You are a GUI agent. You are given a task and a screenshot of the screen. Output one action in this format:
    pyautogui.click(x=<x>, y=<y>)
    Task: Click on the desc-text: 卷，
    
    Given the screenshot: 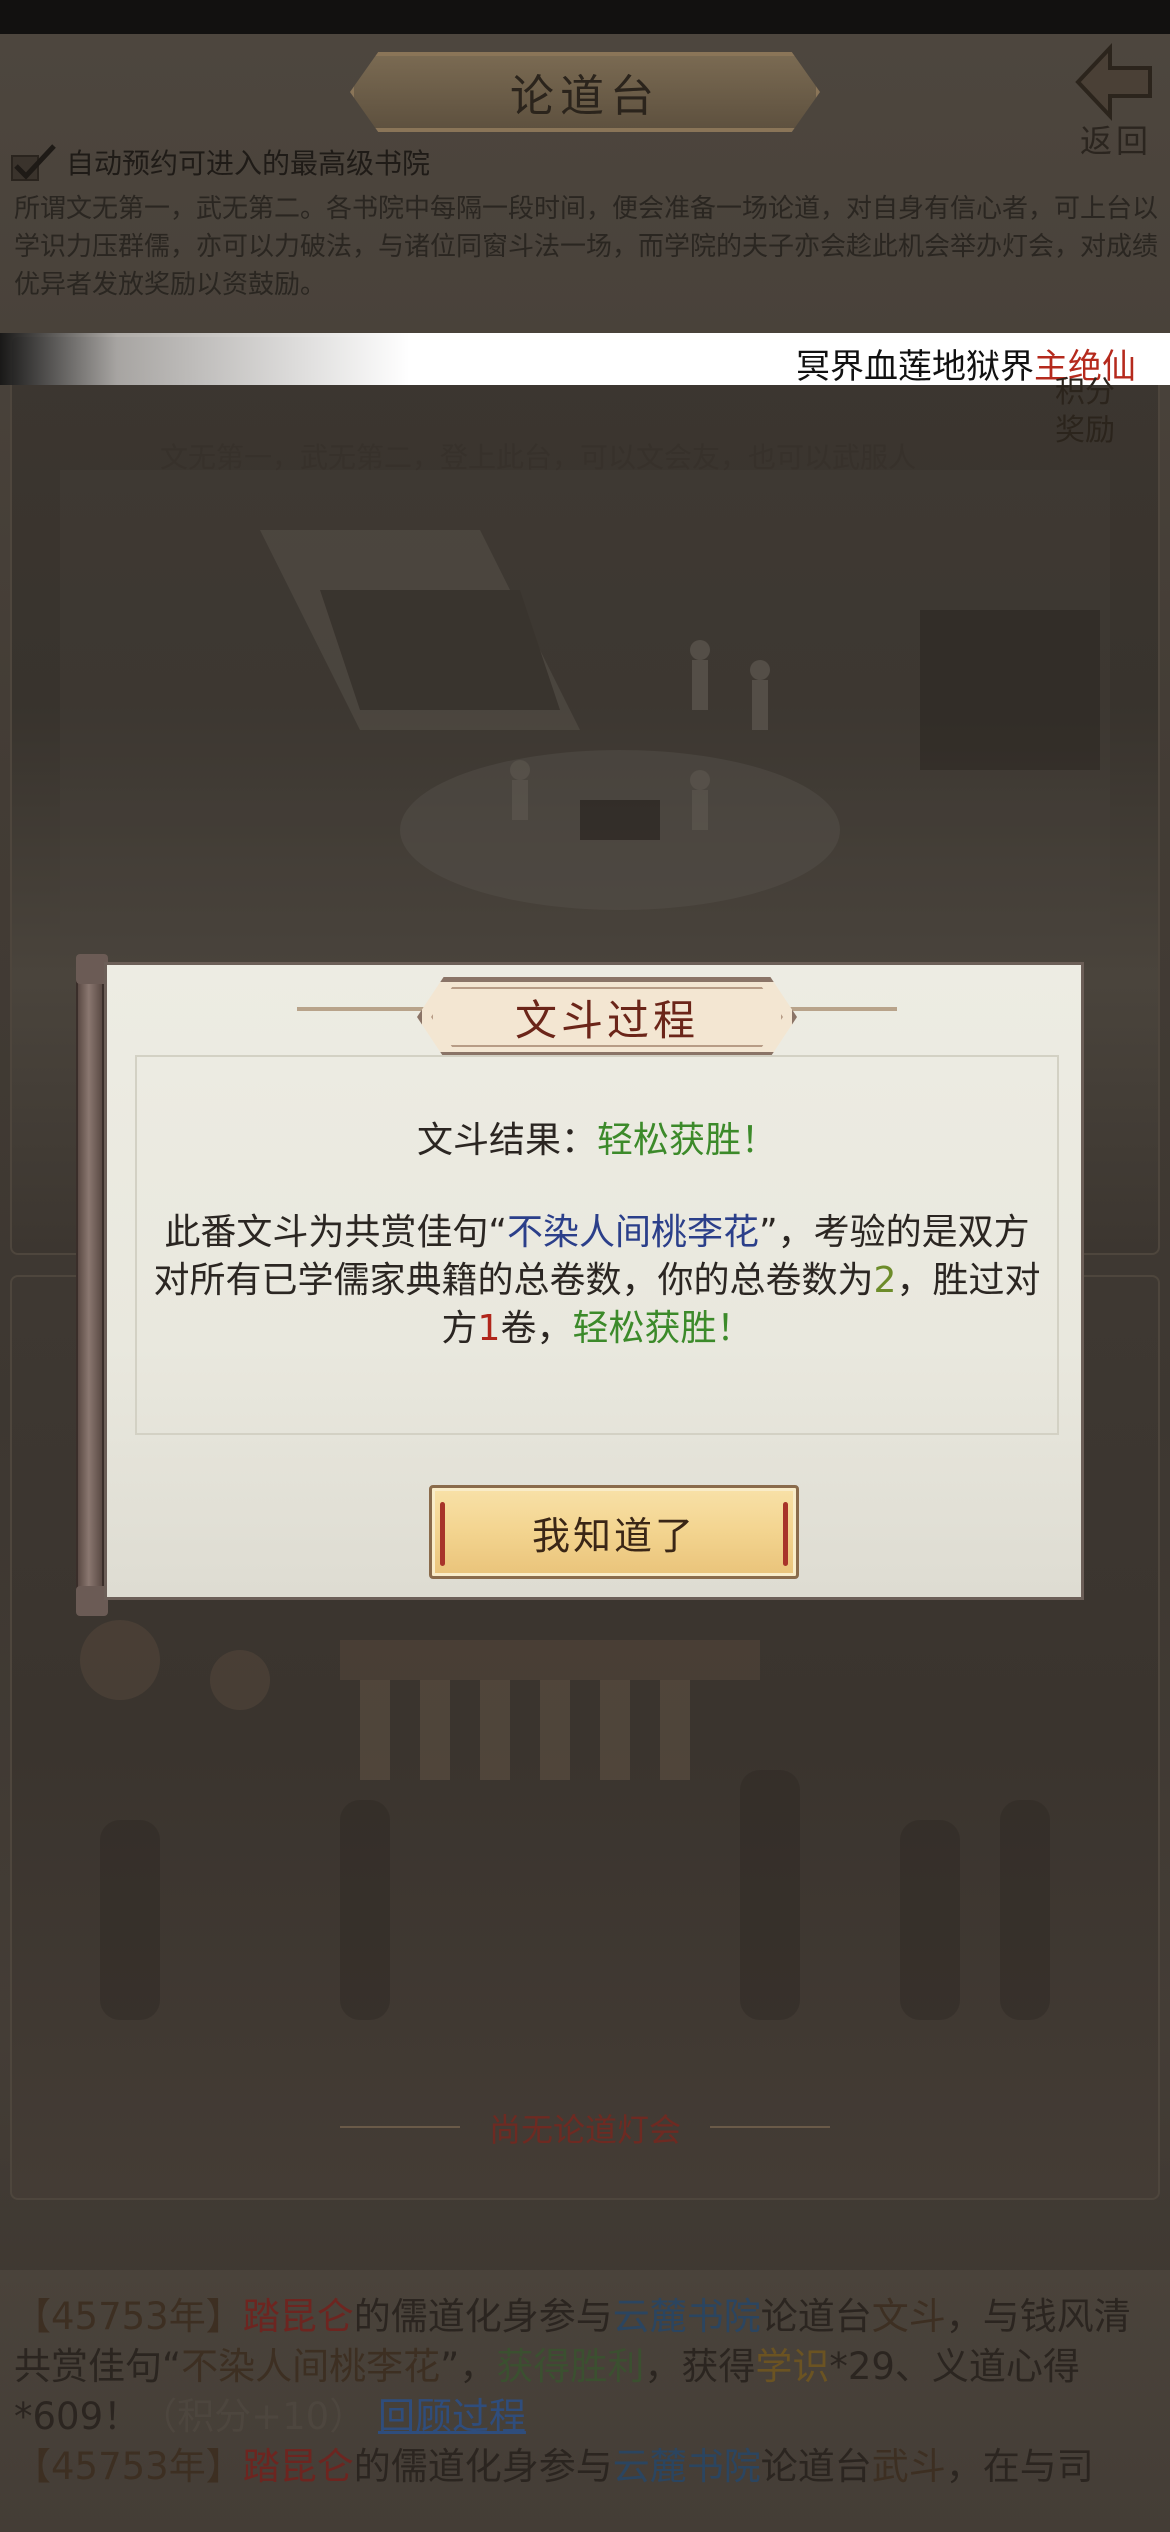 What is the action you would take?
    pyautogui.click(x=536, y=1328)
    